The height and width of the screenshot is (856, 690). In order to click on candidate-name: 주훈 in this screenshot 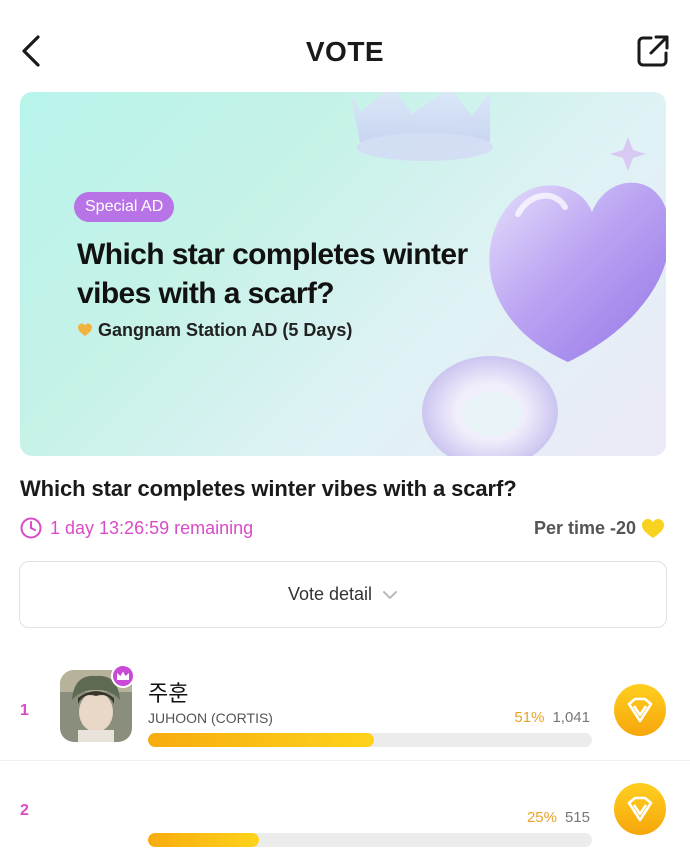, I will do `click(168, 693)`.